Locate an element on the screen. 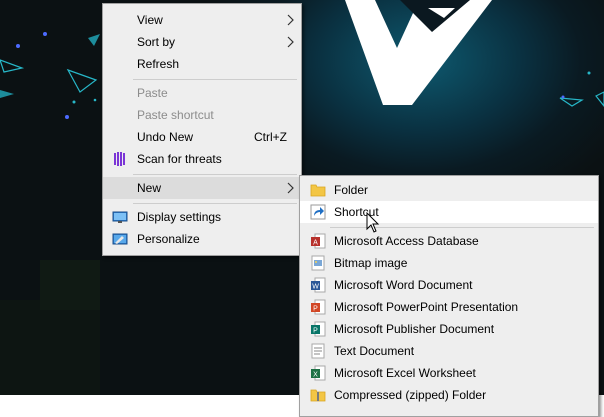  submenu-item-text-label: Text Document is located at coordinates (374, 351).